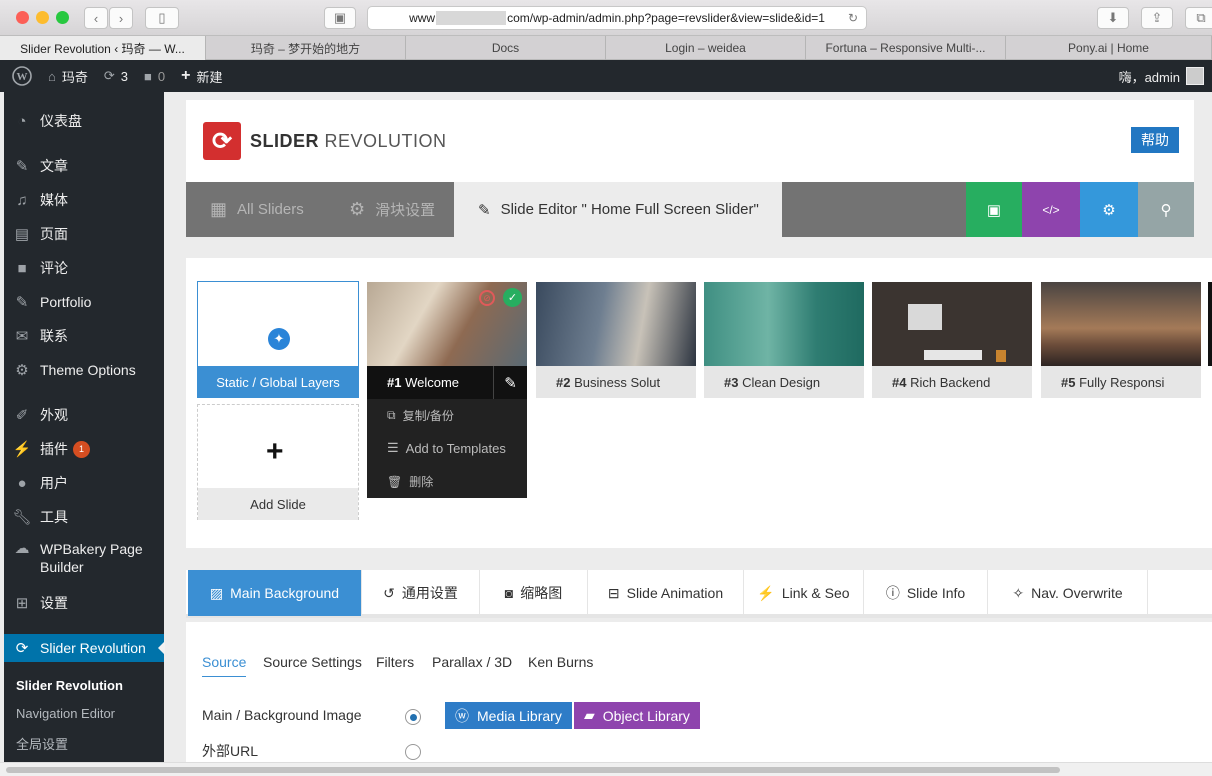 This screenshot has height=776, width=1212. I want to click on settings-gear-icon: ⚙, so click(1109, 209).